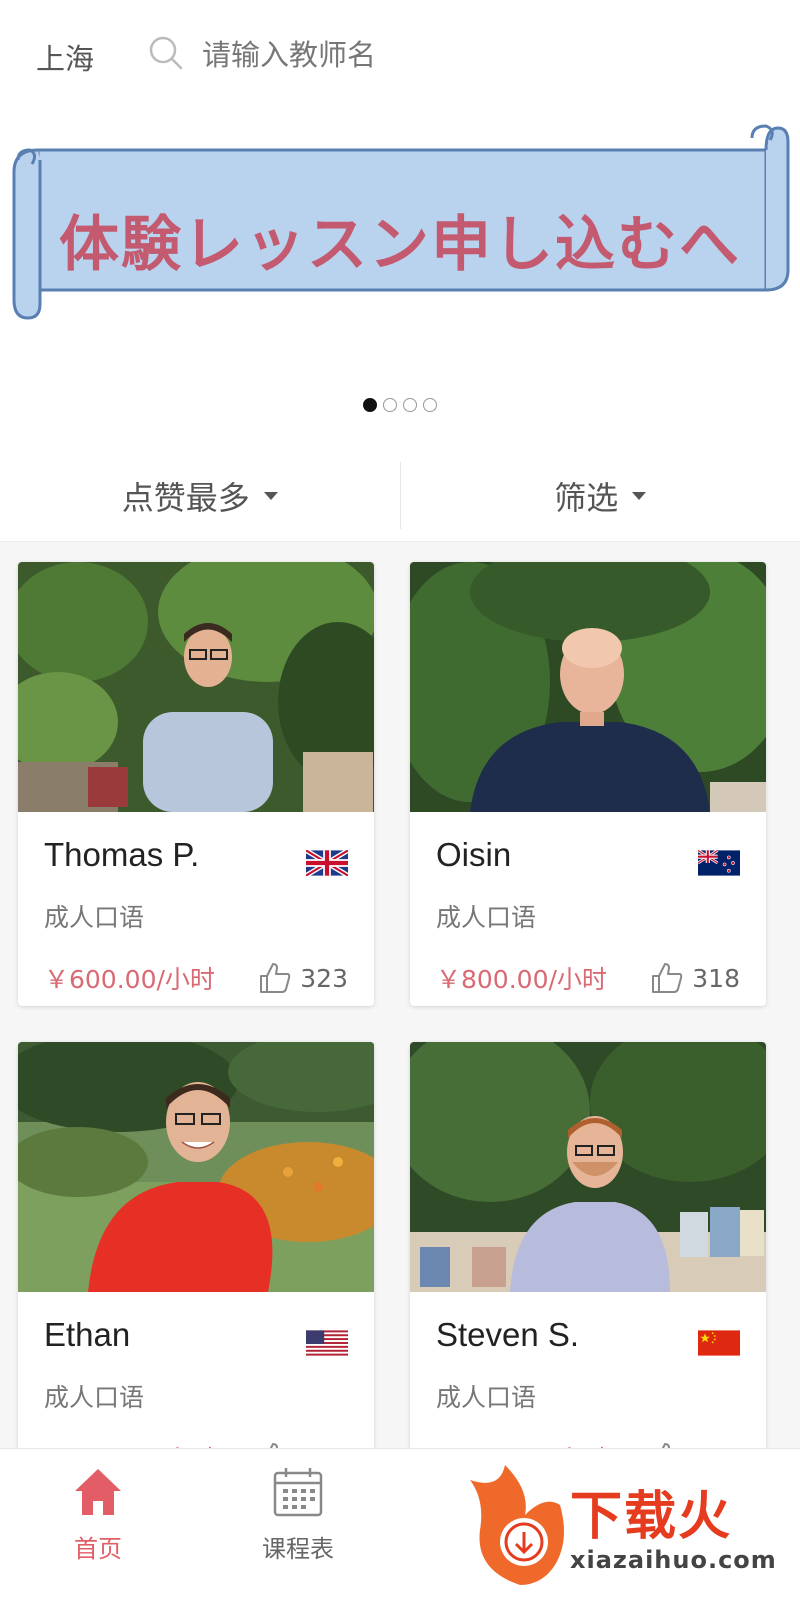 This screenshot has width=800, height=1600. What do you see at coordinates (474, 854) in the screenshot?
I see `teacher-name: Oisin` at bounding box center [474, 854].